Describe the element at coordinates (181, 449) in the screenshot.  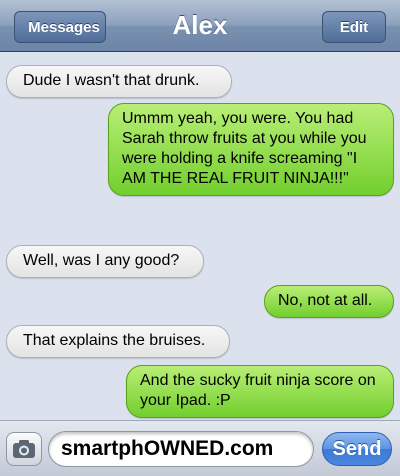
I see `message-input: smartphOWNED.com` at that location.